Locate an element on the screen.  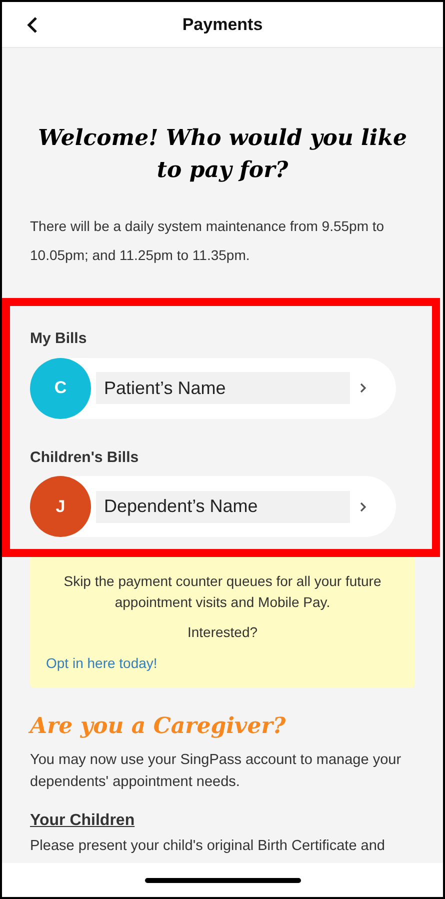
page-title: Payments is located at coordinates (222, 25).